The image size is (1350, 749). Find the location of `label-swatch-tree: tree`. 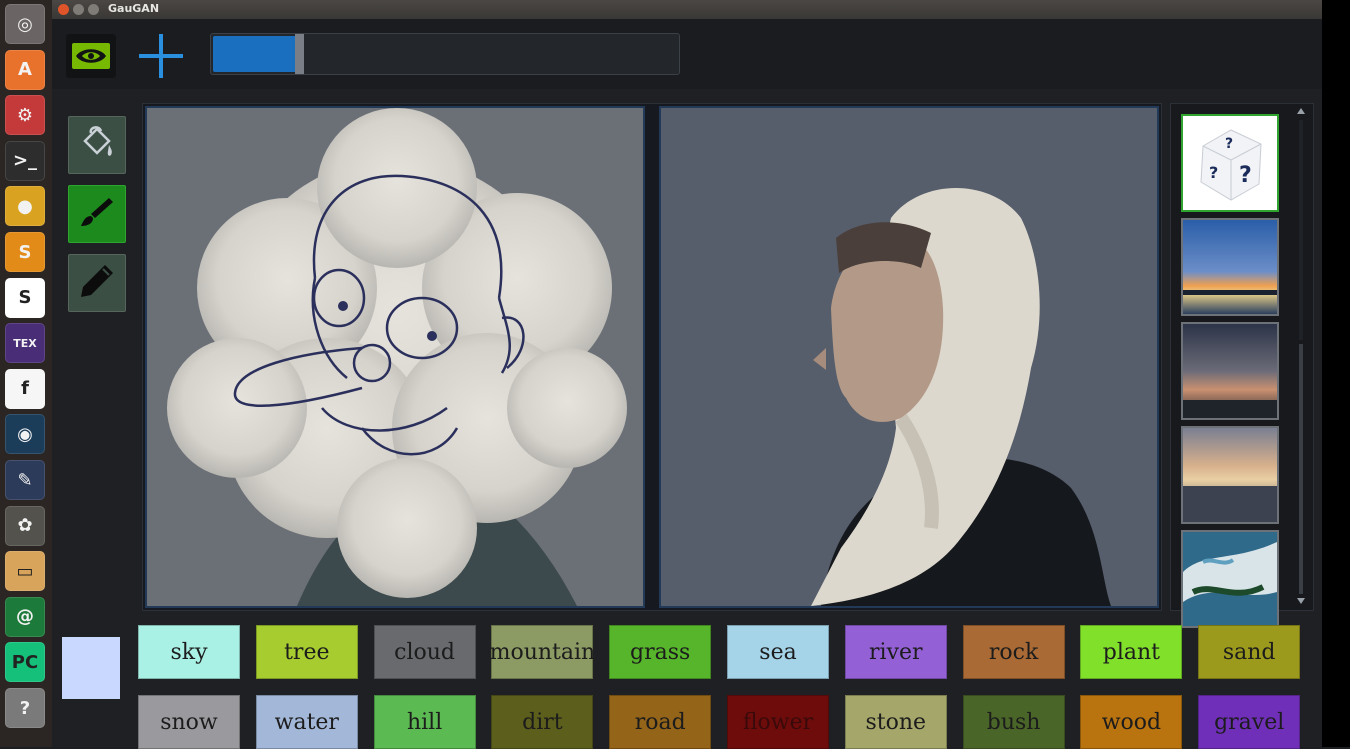

label-swatch-tree: tree is located at coordinates (306, 652).